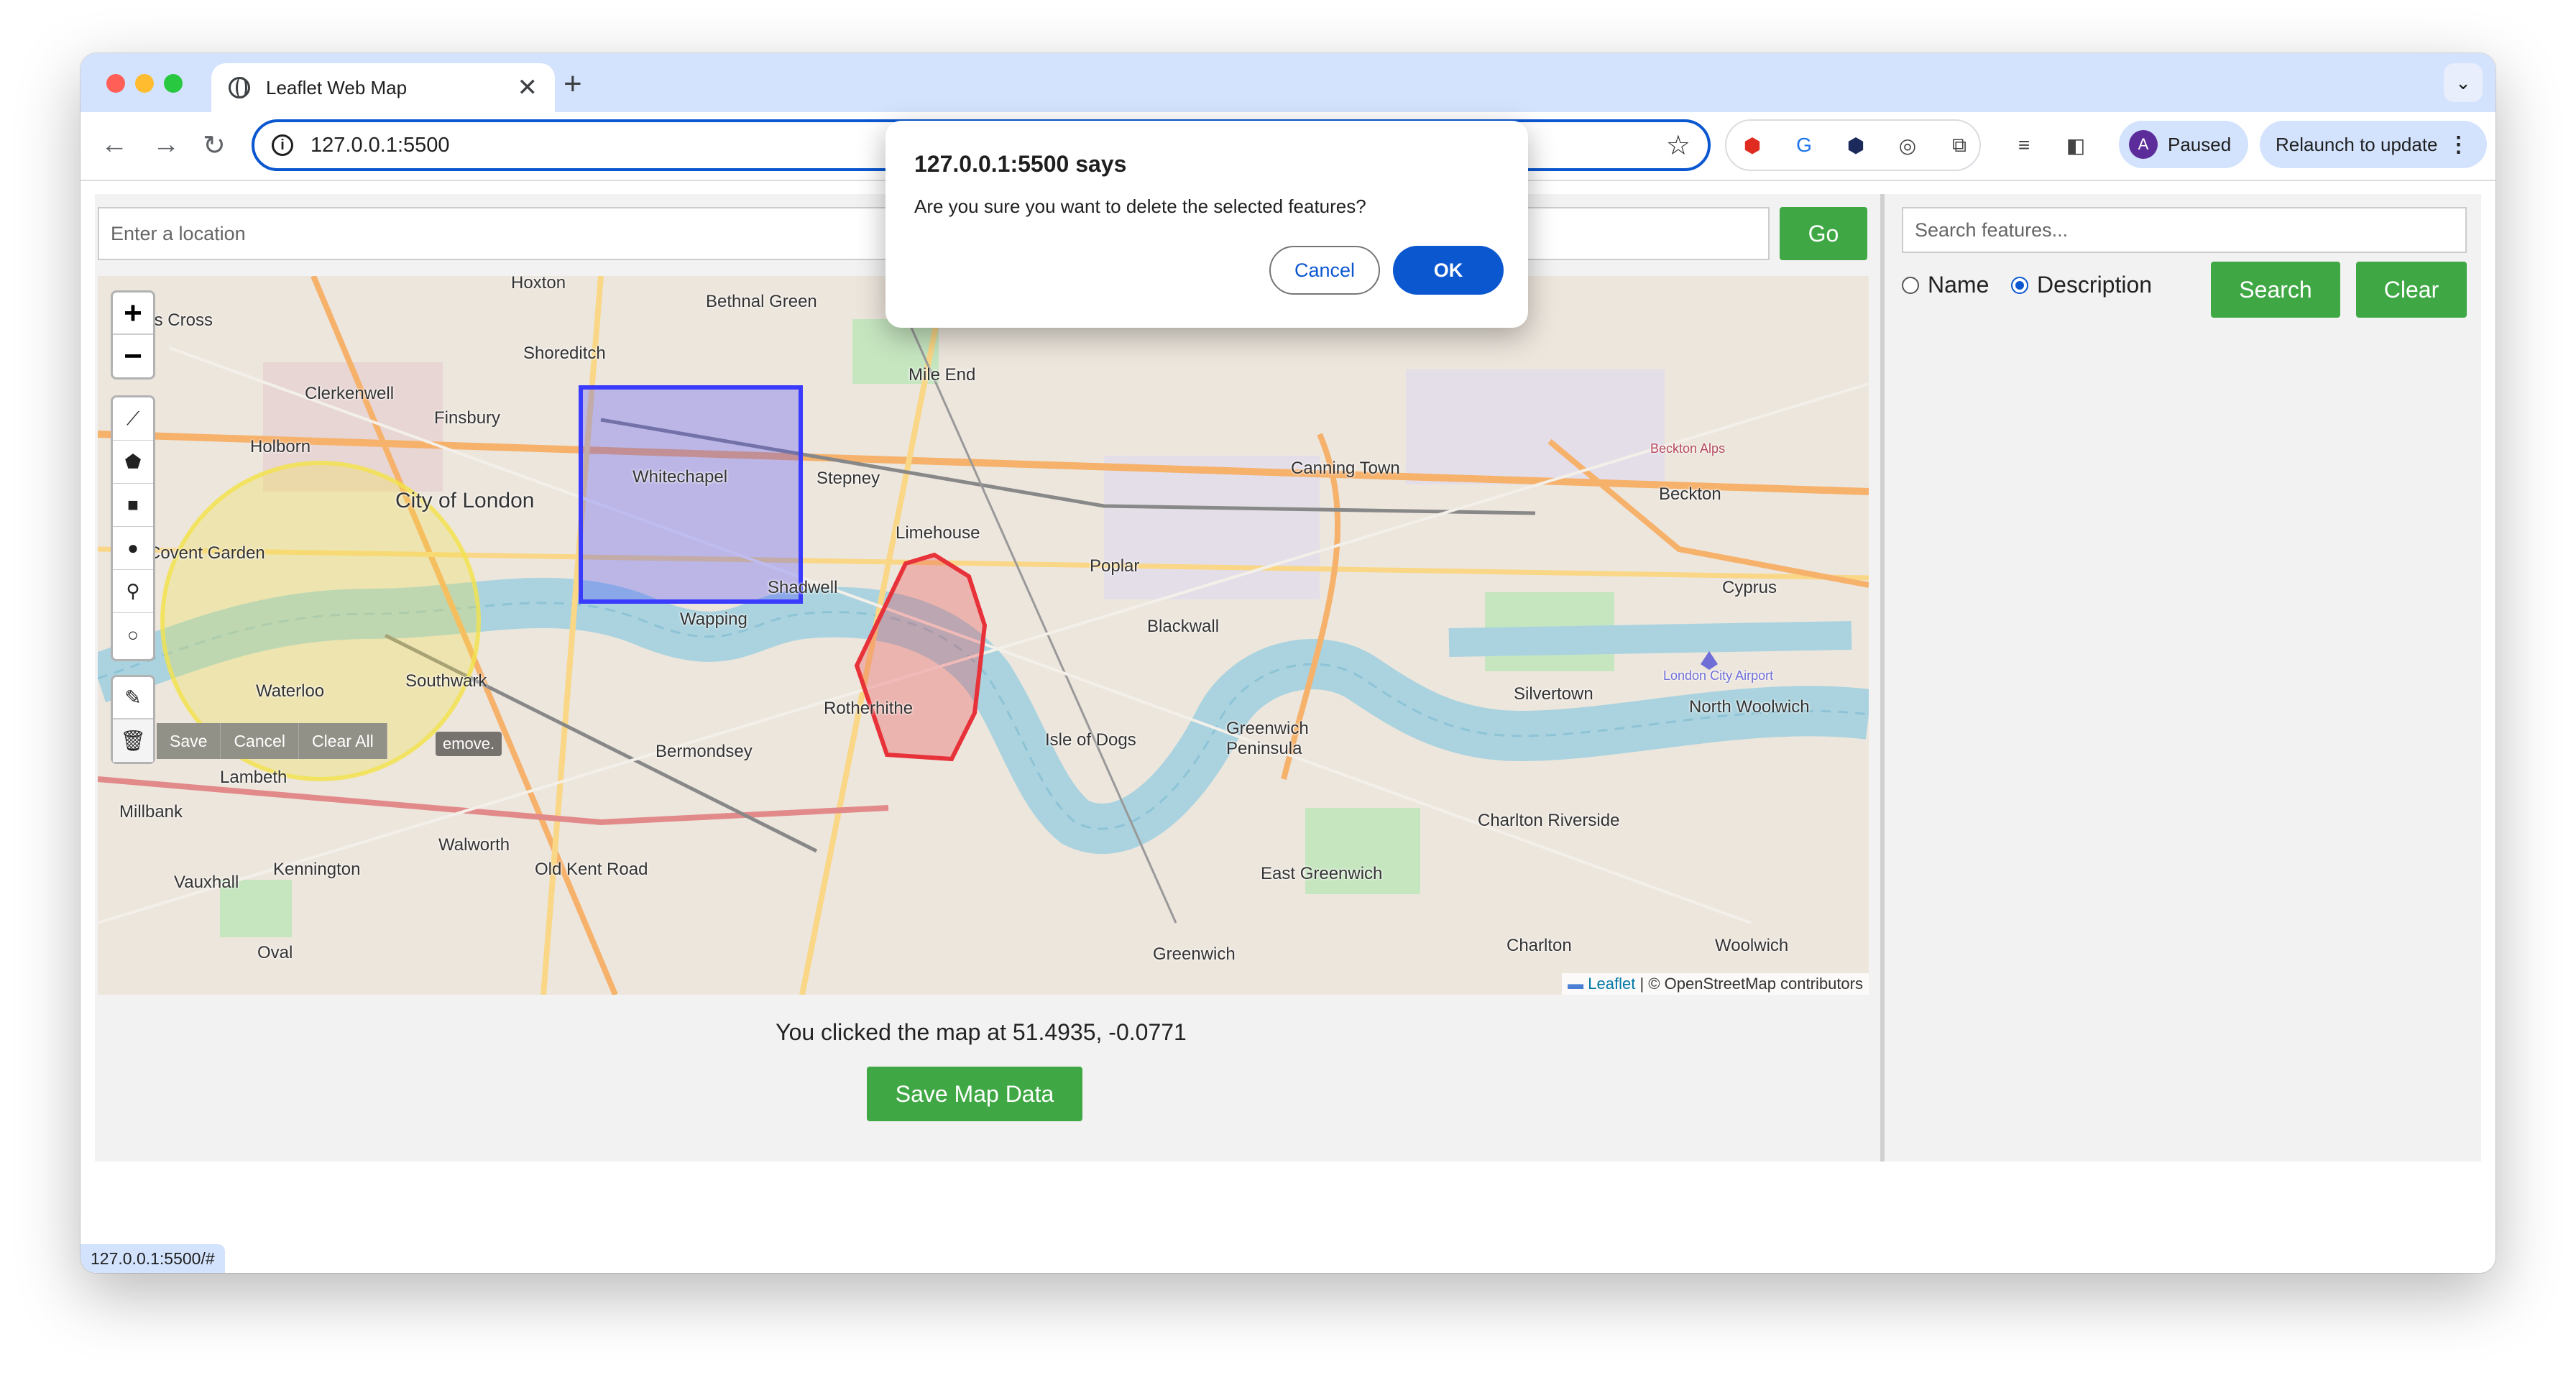 This screenshot has width=2576, height=1380. What do you see at coordinates (206, 553) in the screenshot?
I see `map-label: Covent Garden` at bounding box center [206, 553].